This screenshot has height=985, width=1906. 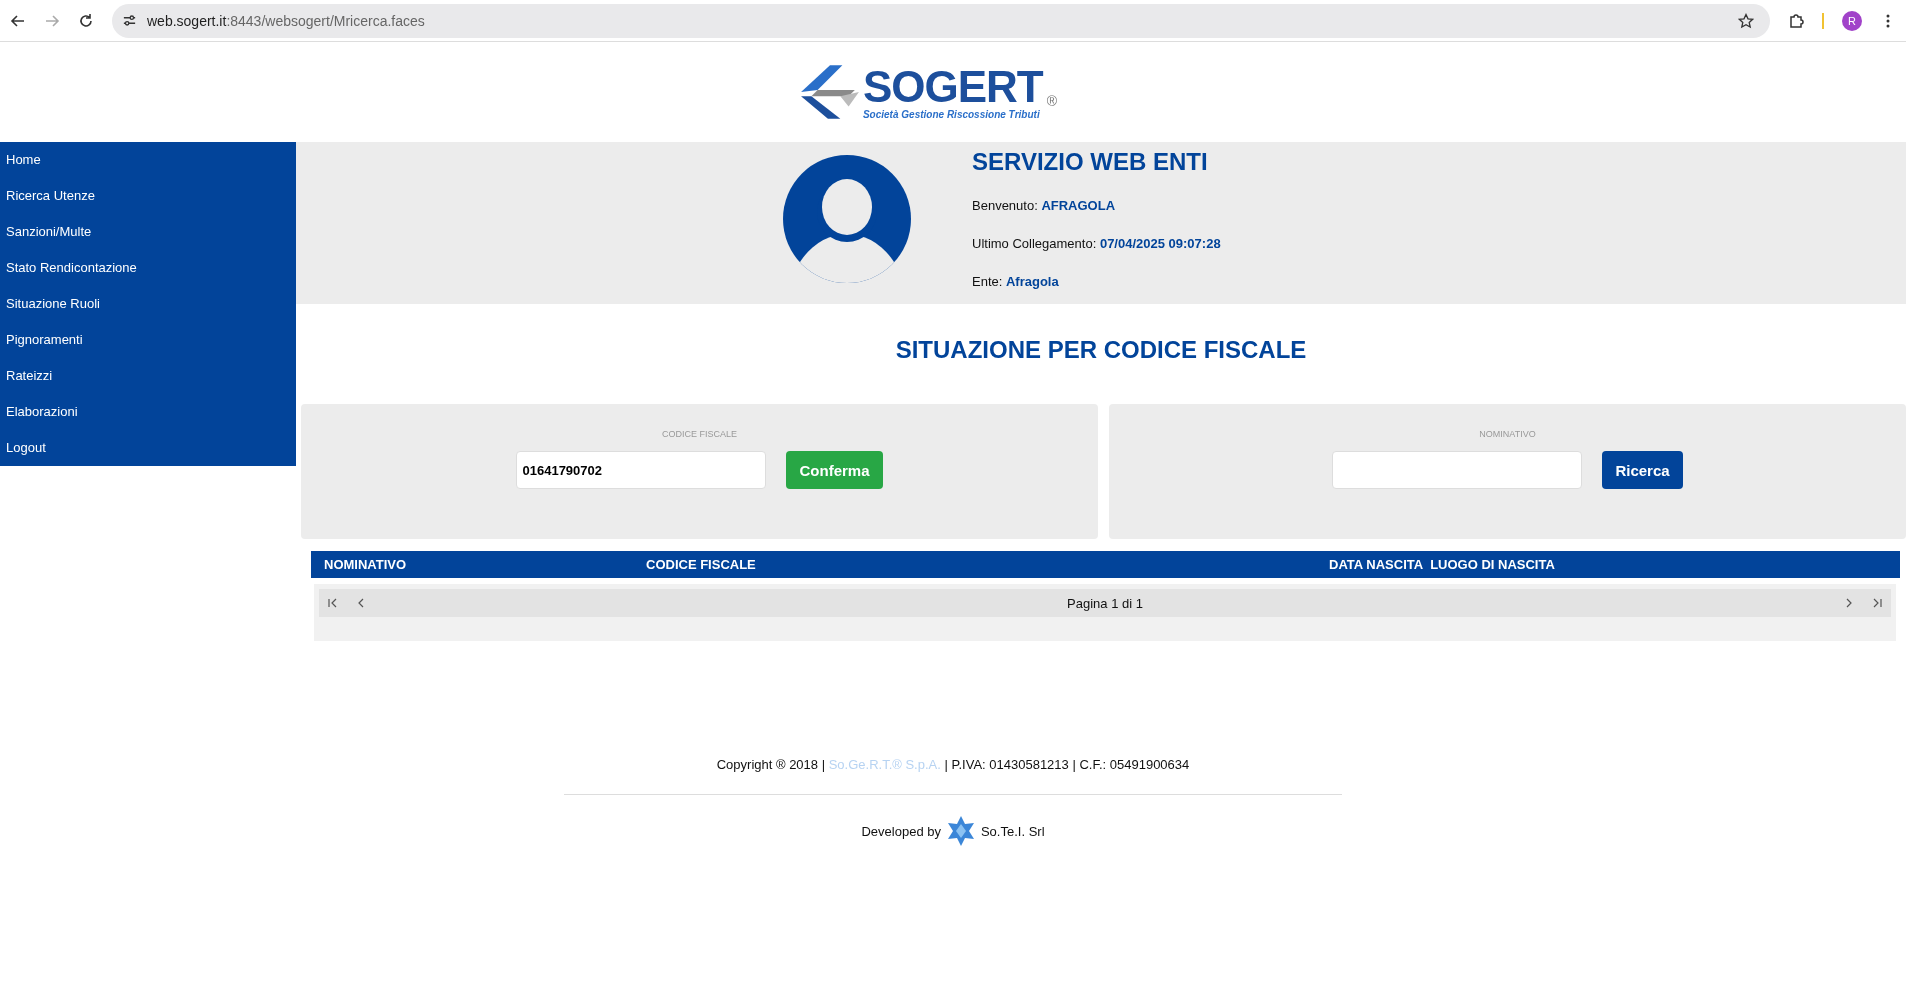 What do you see at coordinates (1105, 603) in the screenshot?
I see `page-indicator: Pagina 1 di 1` at bounding box center [1105, 603].